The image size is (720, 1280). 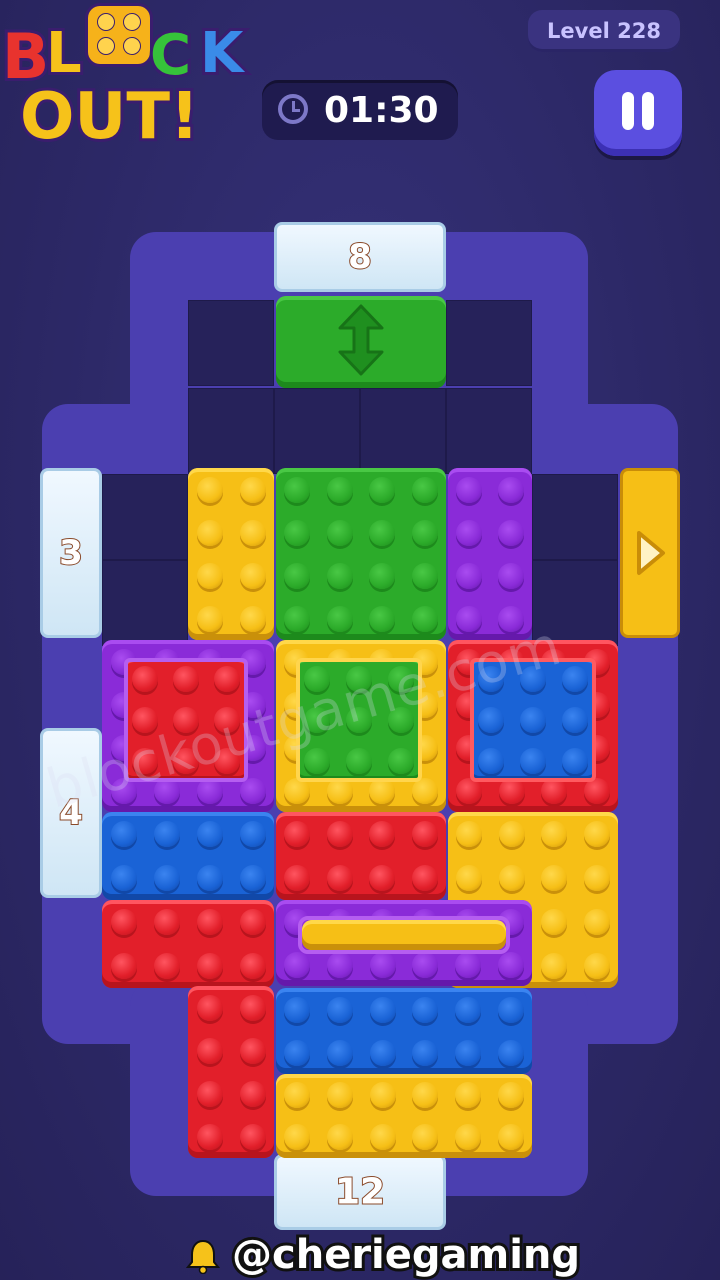 I want to click on block-red, so click(x=361, y=856).